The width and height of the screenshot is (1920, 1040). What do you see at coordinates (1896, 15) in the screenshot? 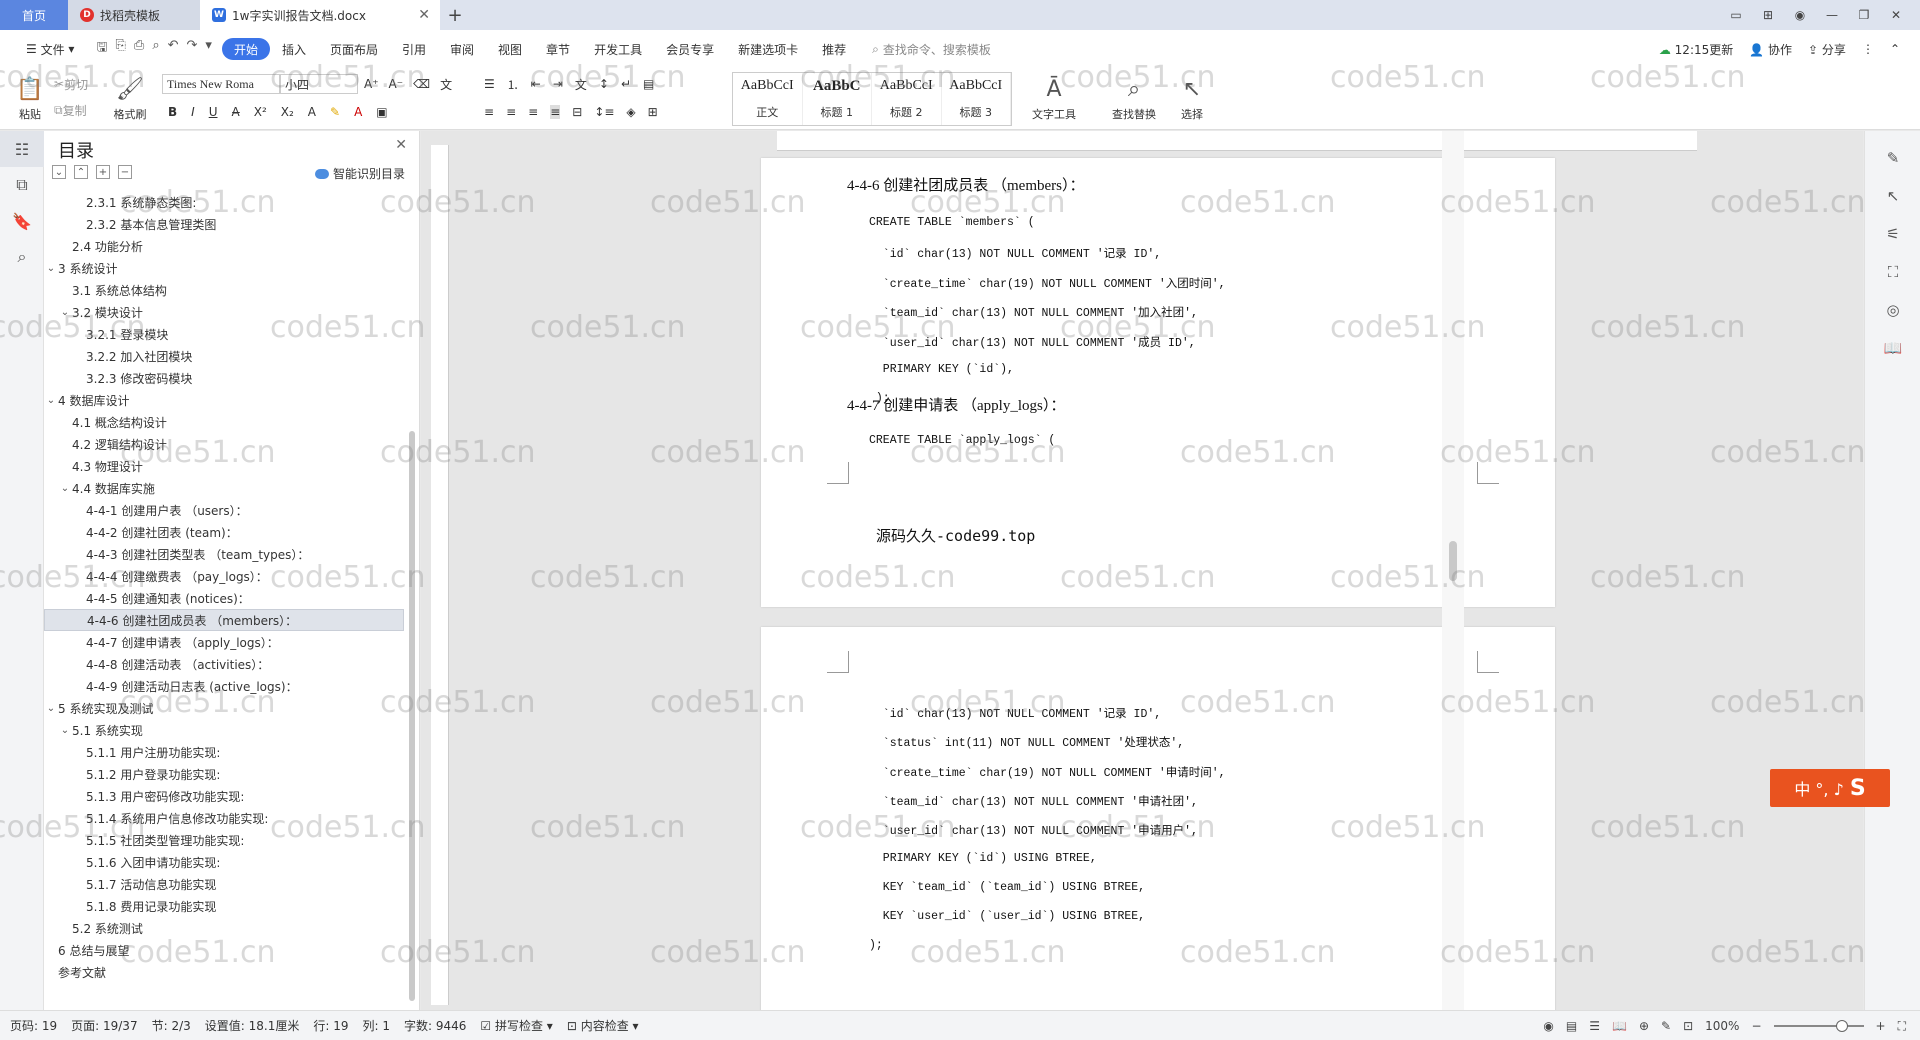
I see `close-window-icon: ✕` at bounding box center [1896, 15].